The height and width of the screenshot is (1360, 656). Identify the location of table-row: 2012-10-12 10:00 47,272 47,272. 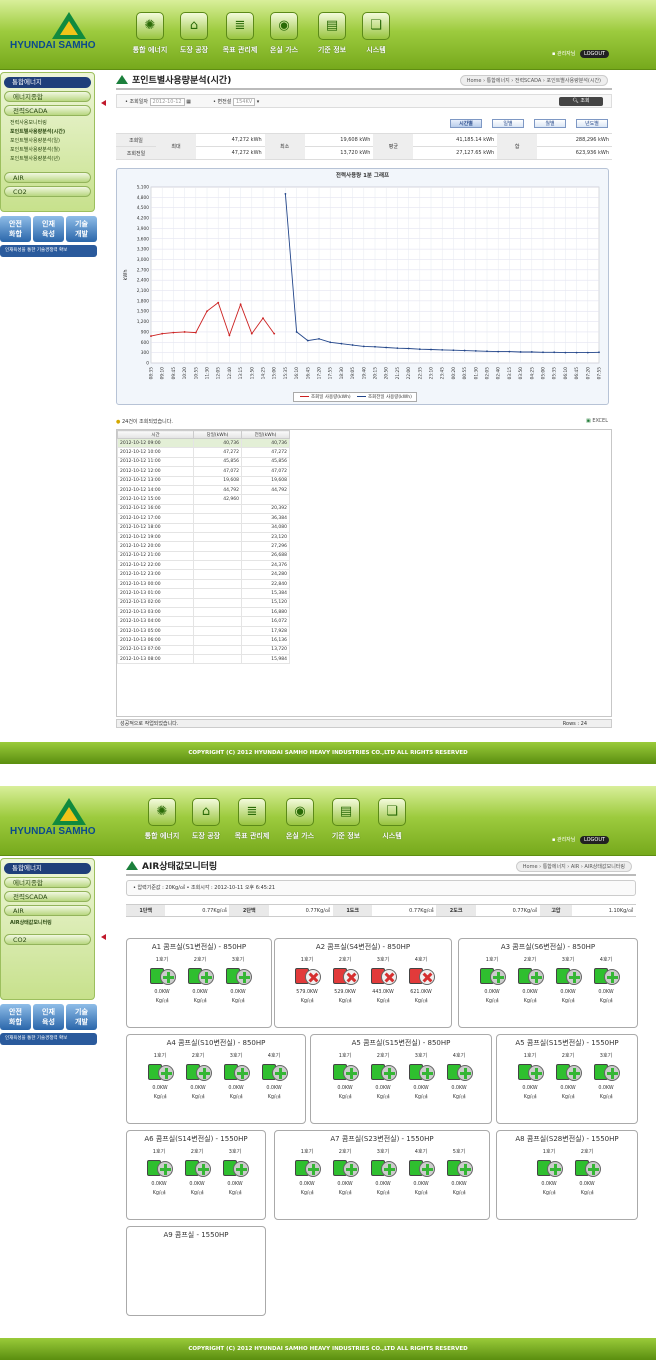
(203, 452).